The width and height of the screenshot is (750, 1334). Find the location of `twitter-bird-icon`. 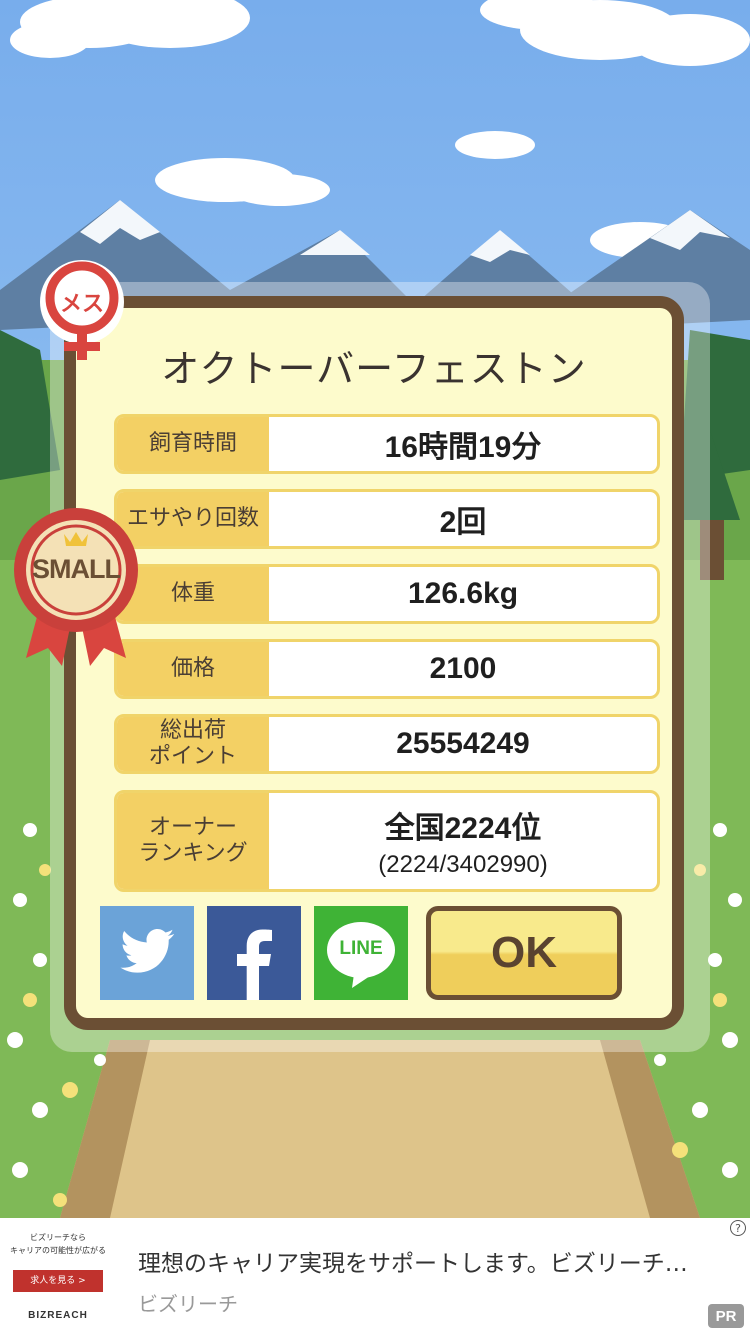

twitter-bird-icon is located at coordinates (147, 951).